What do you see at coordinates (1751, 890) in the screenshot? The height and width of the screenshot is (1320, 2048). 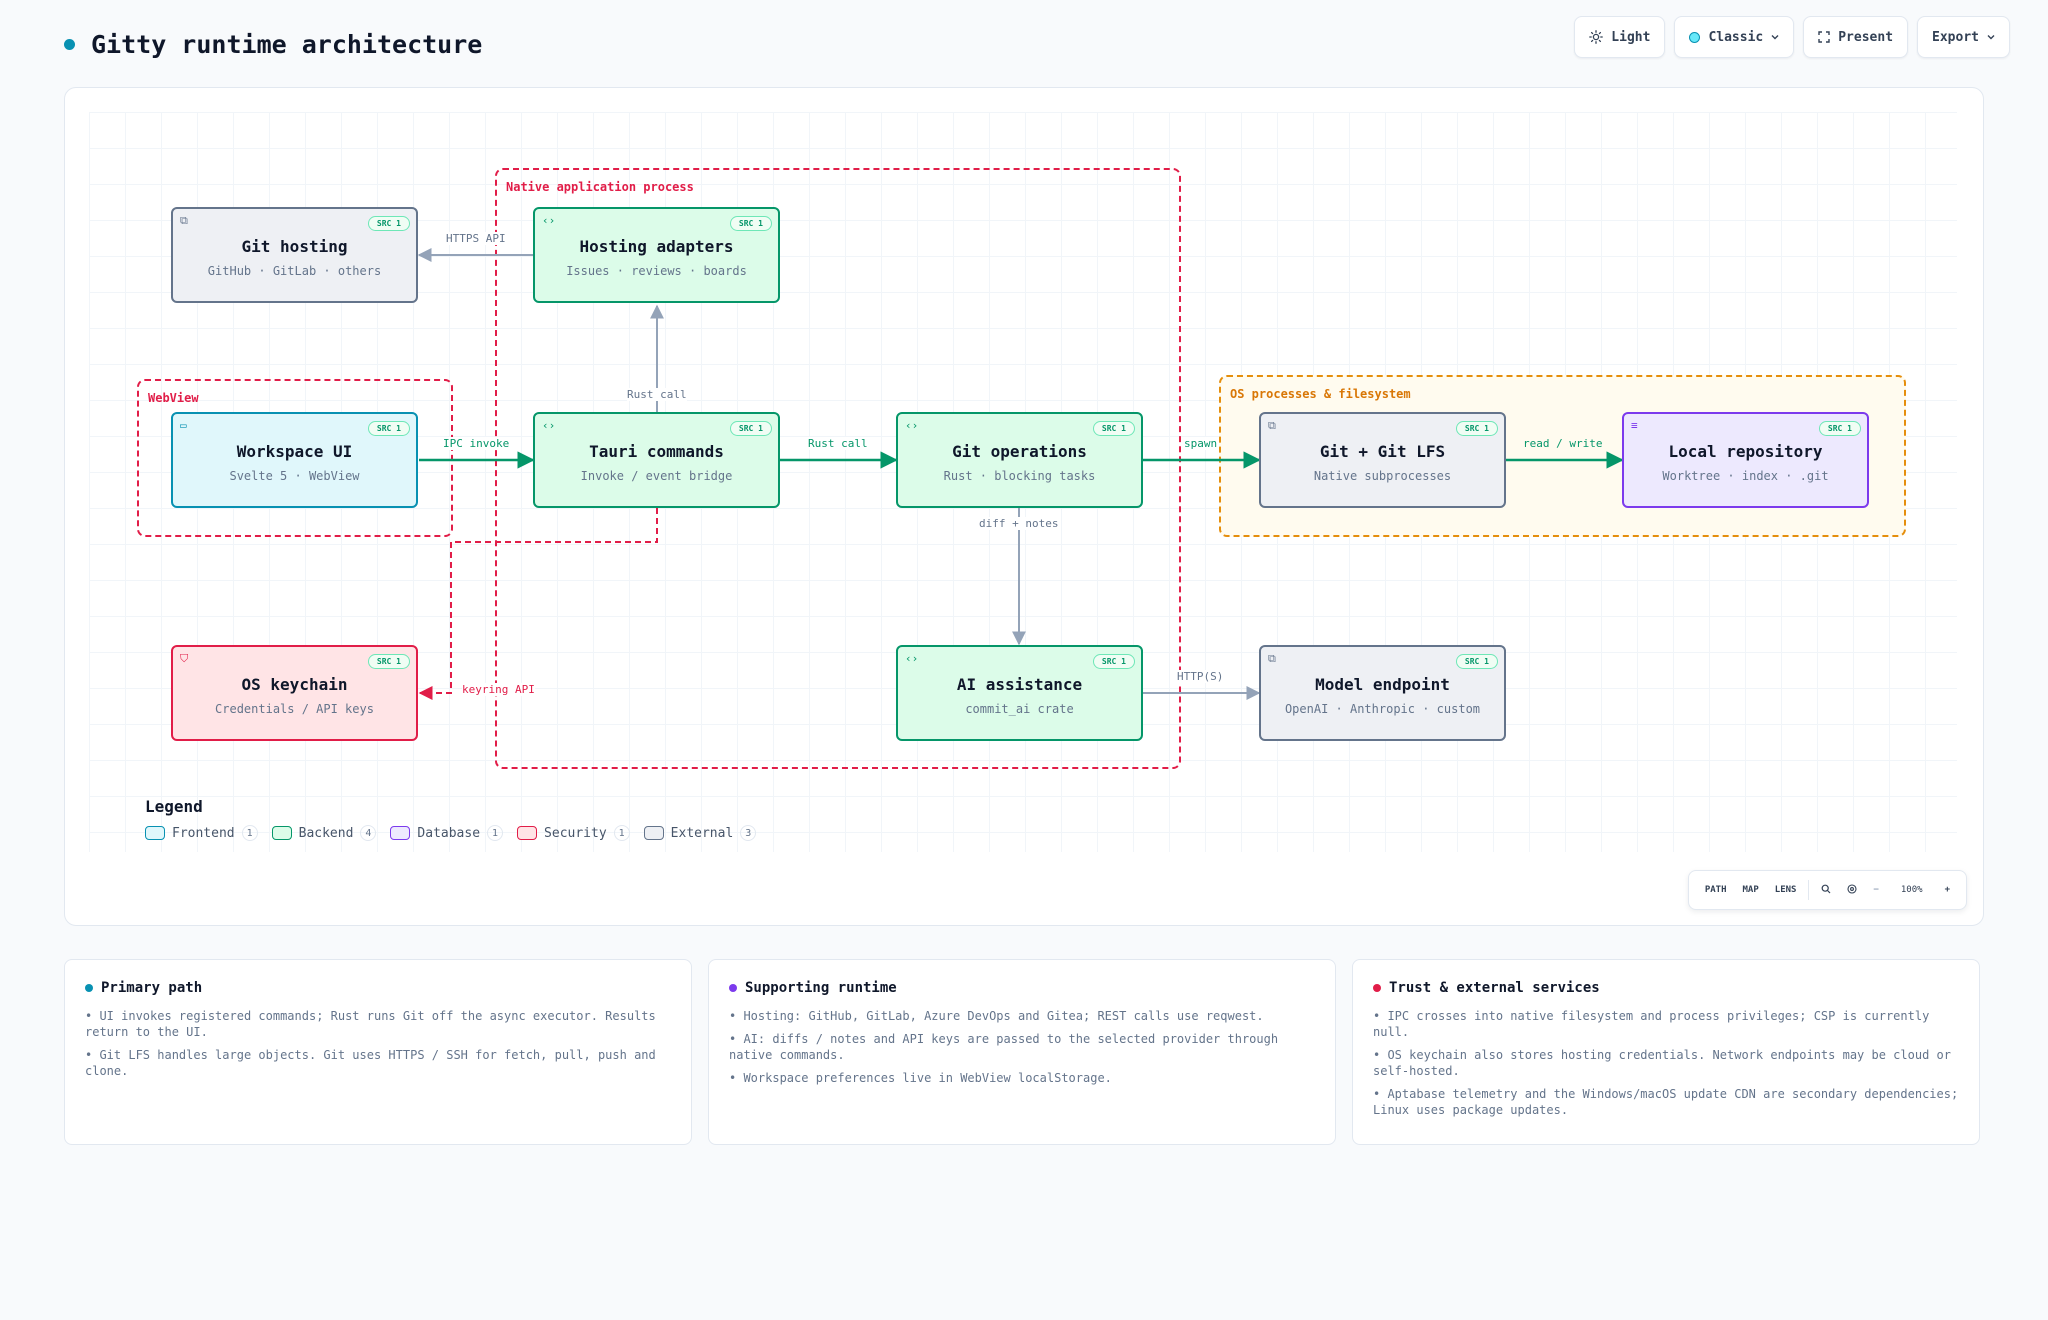 I see `map-mode-button: MAP` at bounding box center [1751, 890].